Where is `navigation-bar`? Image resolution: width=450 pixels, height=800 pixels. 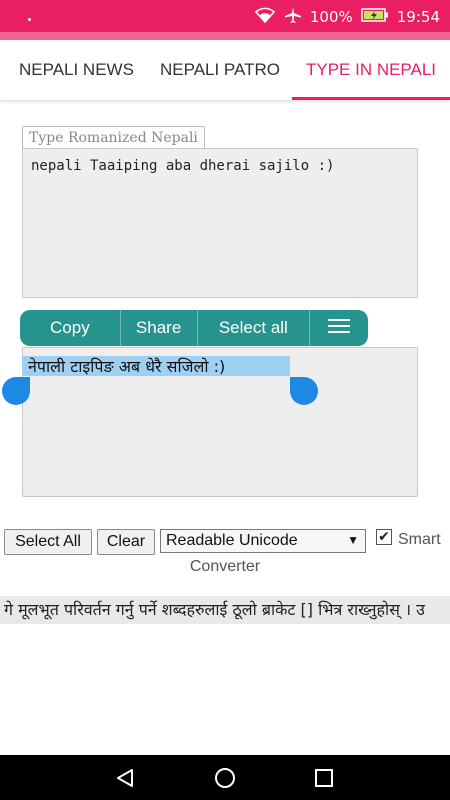 navigation-bar is located at coordinates (225, 777).